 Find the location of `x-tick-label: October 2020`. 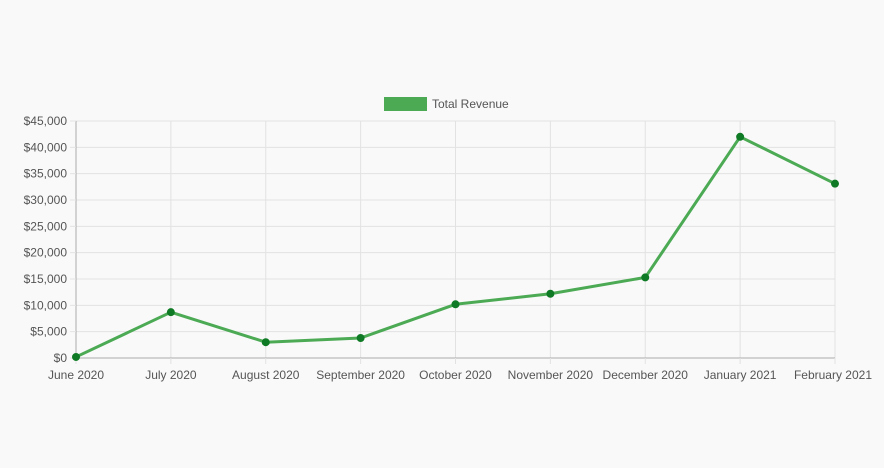

x-tick-label: October 2020 is located at coordinates (455, 375).